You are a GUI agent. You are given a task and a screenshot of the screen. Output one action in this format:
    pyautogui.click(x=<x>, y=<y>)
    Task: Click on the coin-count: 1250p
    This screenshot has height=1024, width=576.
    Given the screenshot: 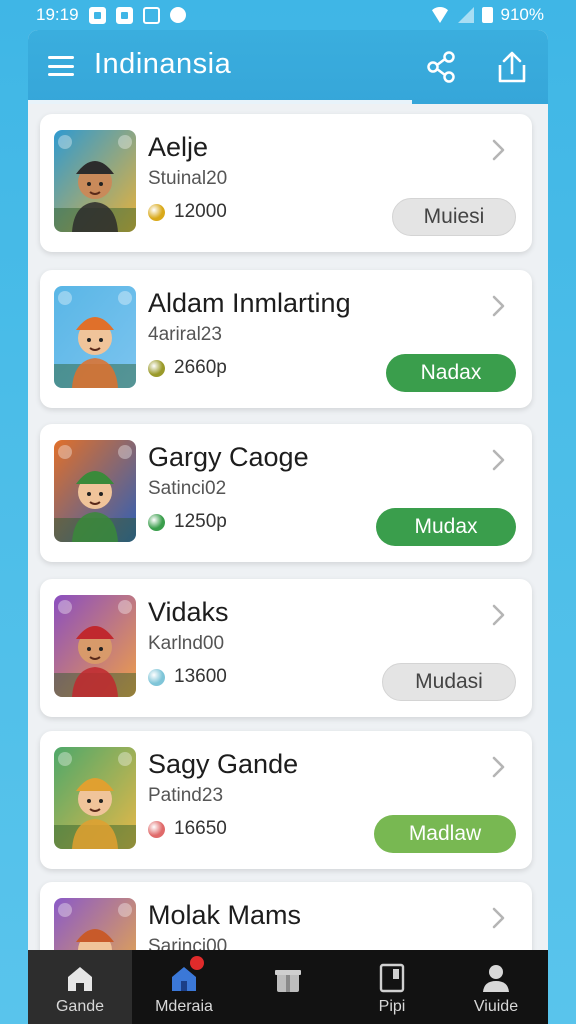 What is the action you would take?
    pyautogui.click(x=200, y=521)
    